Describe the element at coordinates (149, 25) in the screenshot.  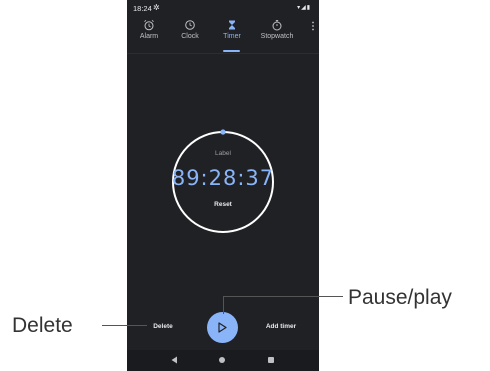
I see `alarm-icon` at that location.